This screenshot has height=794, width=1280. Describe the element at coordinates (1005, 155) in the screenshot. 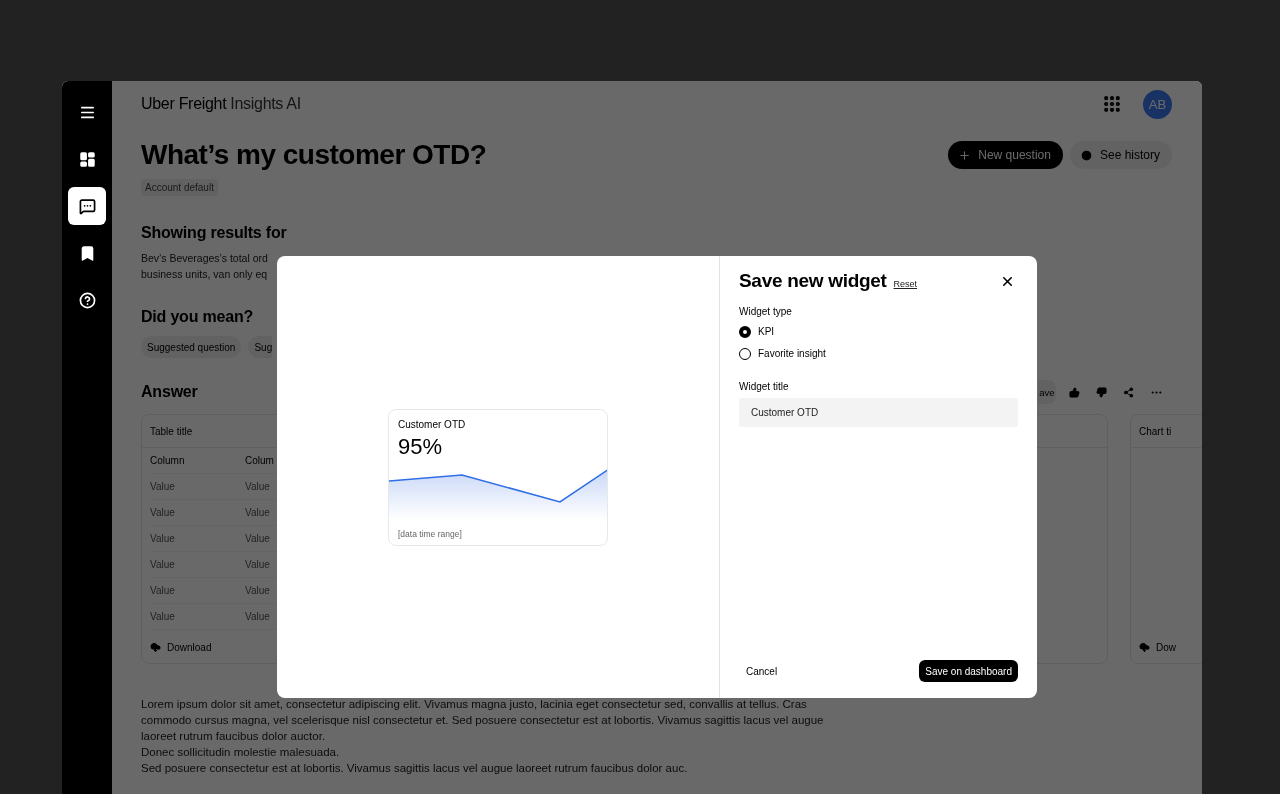

I see `new-question-button: New question` at that location.